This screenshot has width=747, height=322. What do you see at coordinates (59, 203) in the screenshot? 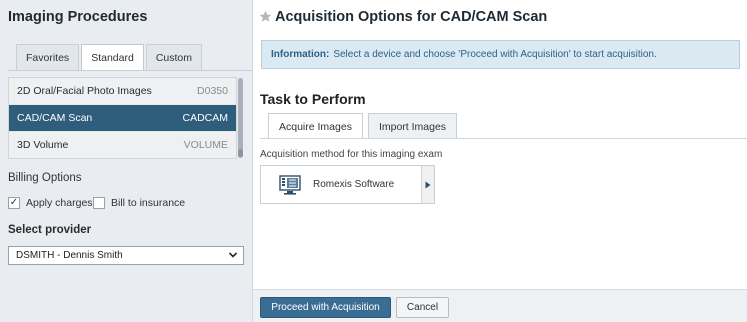
I see `apply-charges-label: Apply charges` at bounding box center [59, 203].